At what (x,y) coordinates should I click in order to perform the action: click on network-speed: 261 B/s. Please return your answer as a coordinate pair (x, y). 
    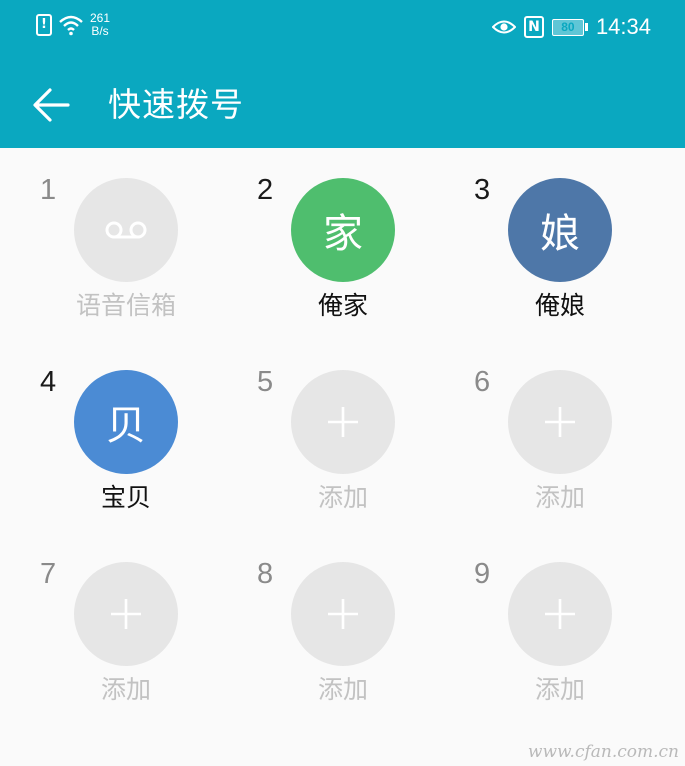
    Looking at the image, I should click on (100, 25).